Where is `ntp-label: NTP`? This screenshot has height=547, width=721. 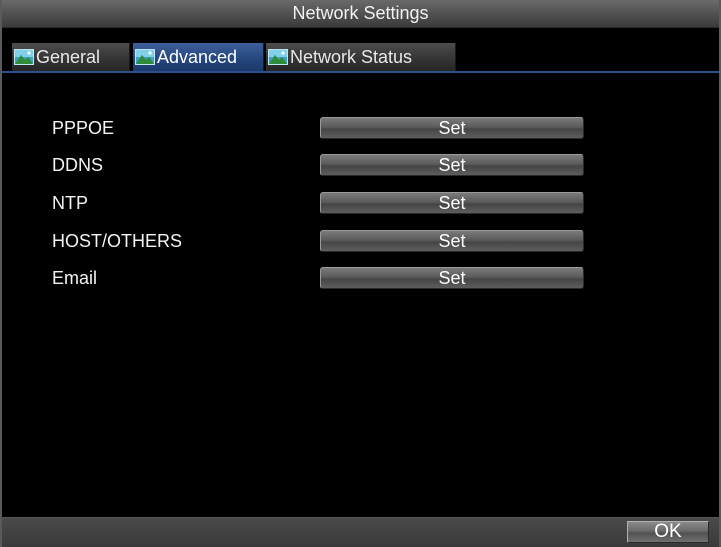 ntp-label: NTP is located at coordinates (70, 203).